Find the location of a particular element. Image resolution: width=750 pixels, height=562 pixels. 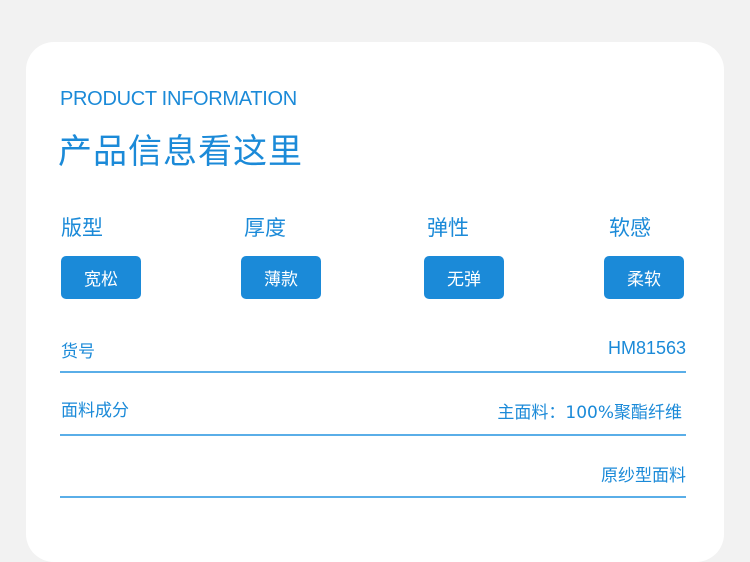

fabric-type-note: 原纱型面料 is located at coordinates (643, 476).